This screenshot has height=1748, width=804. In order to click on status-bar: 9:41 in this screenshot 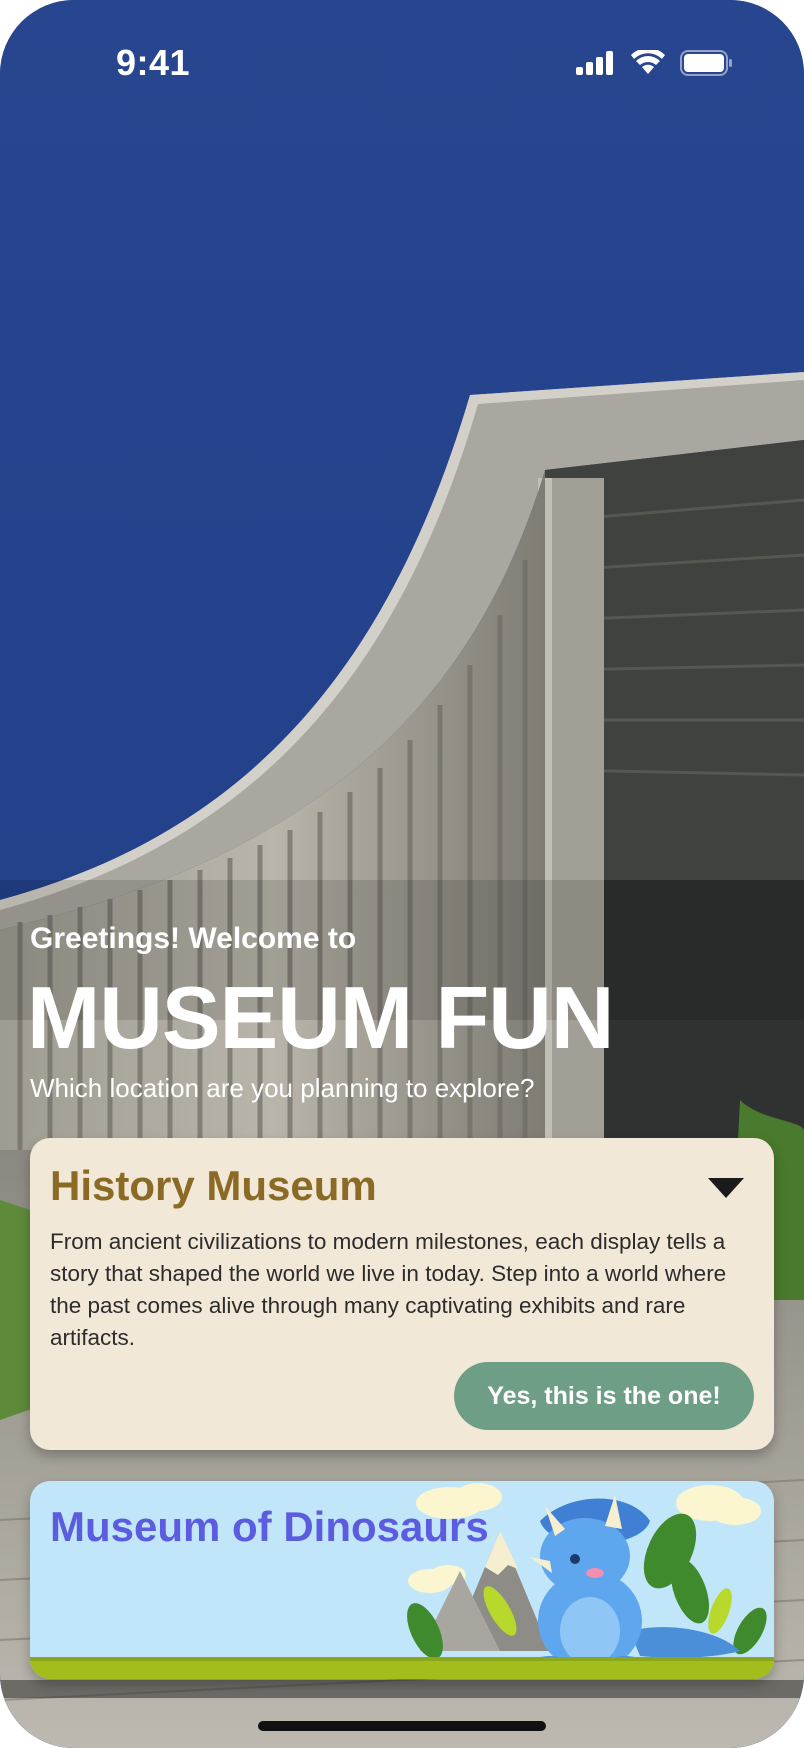, I will do `click(402, 65)`.